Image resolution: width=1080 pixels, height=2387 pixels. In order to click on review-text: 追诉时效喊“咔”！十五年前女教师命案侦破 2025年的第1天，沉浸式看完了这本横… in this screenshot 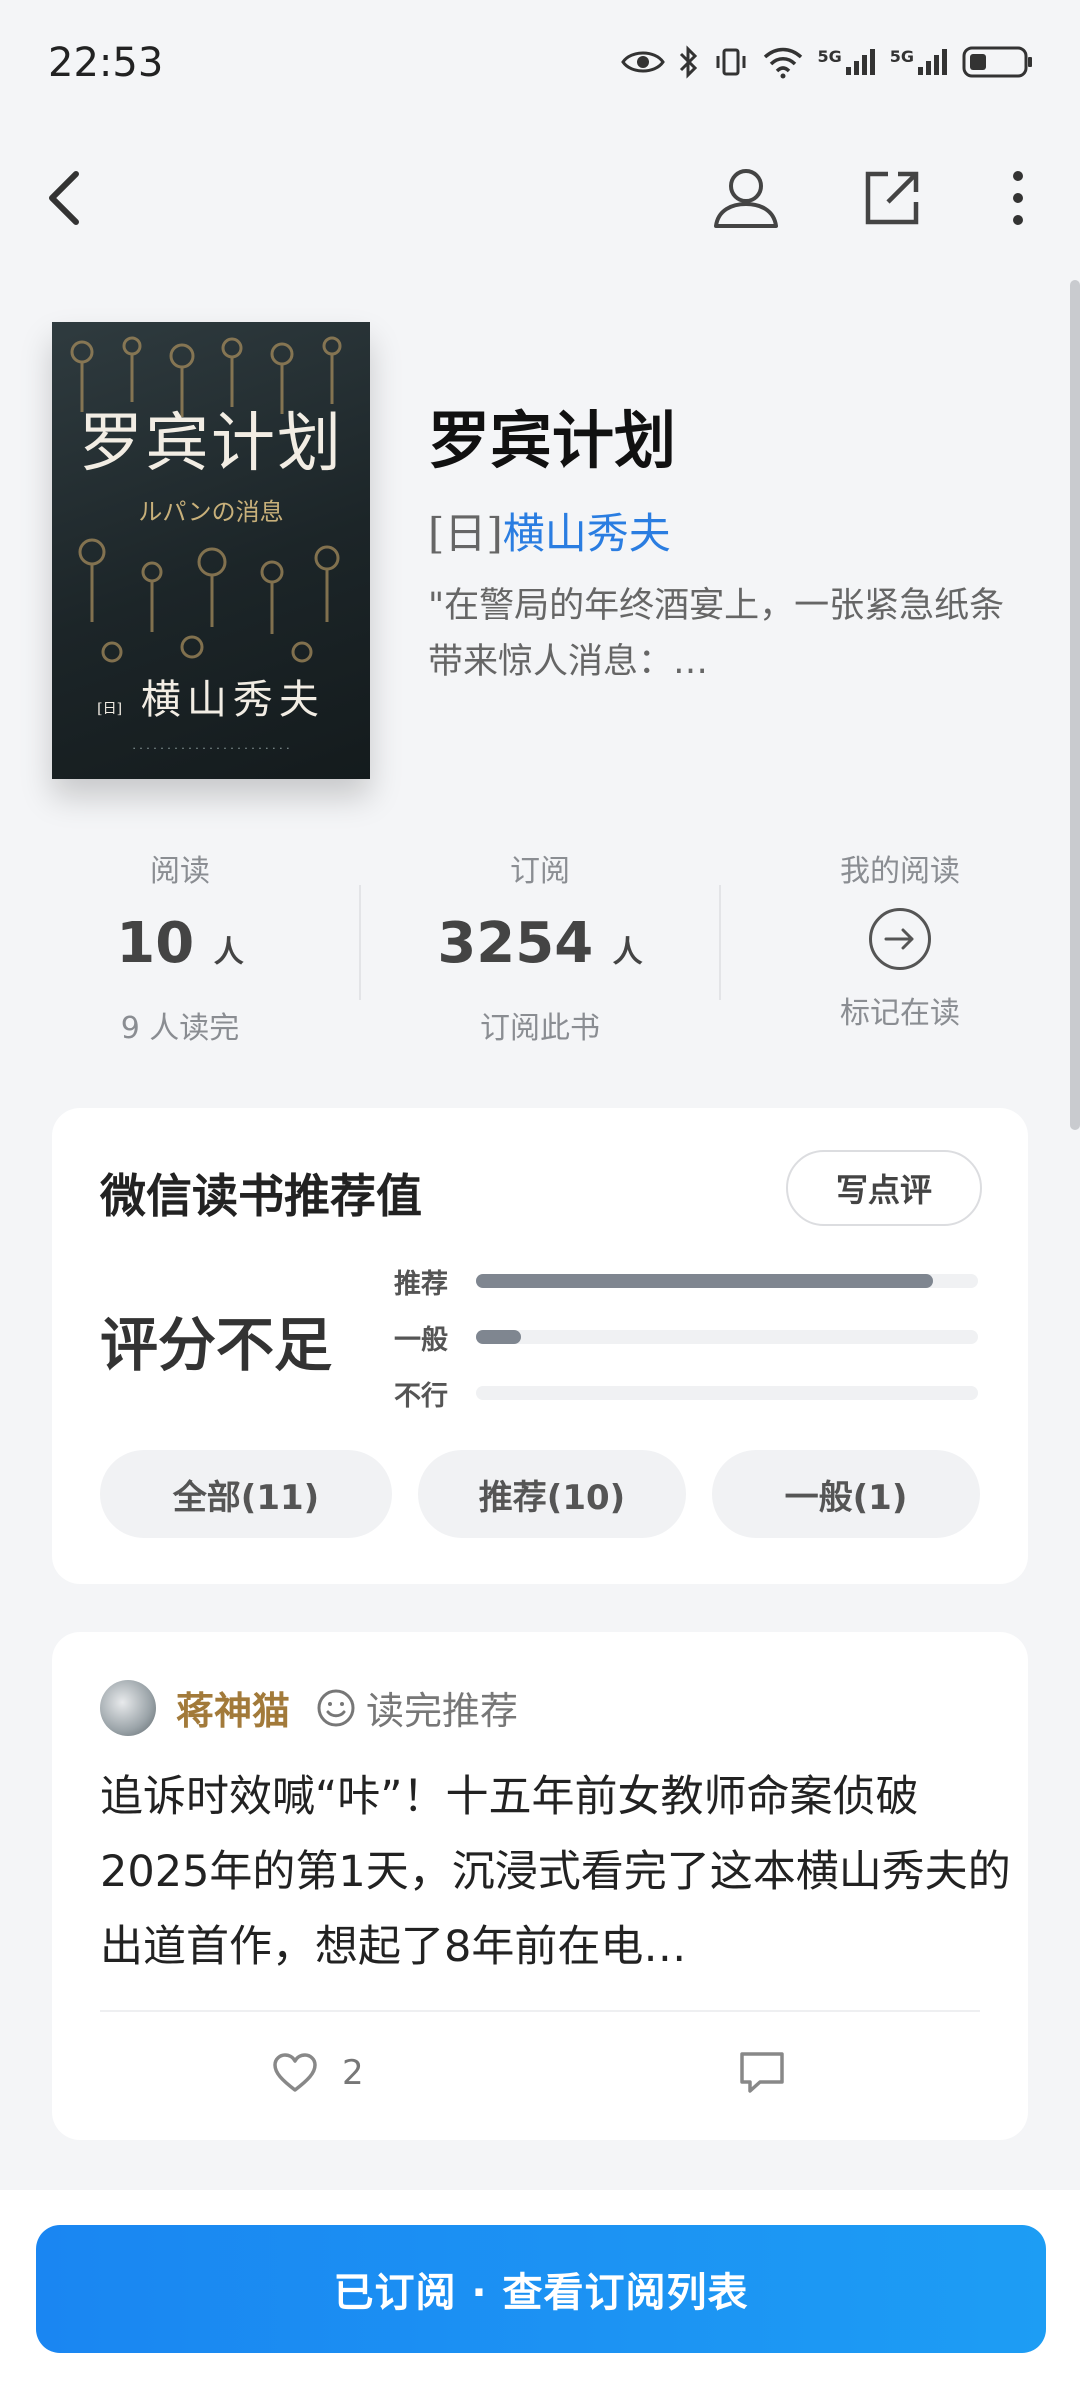, I will do `click(565, 1872)`.